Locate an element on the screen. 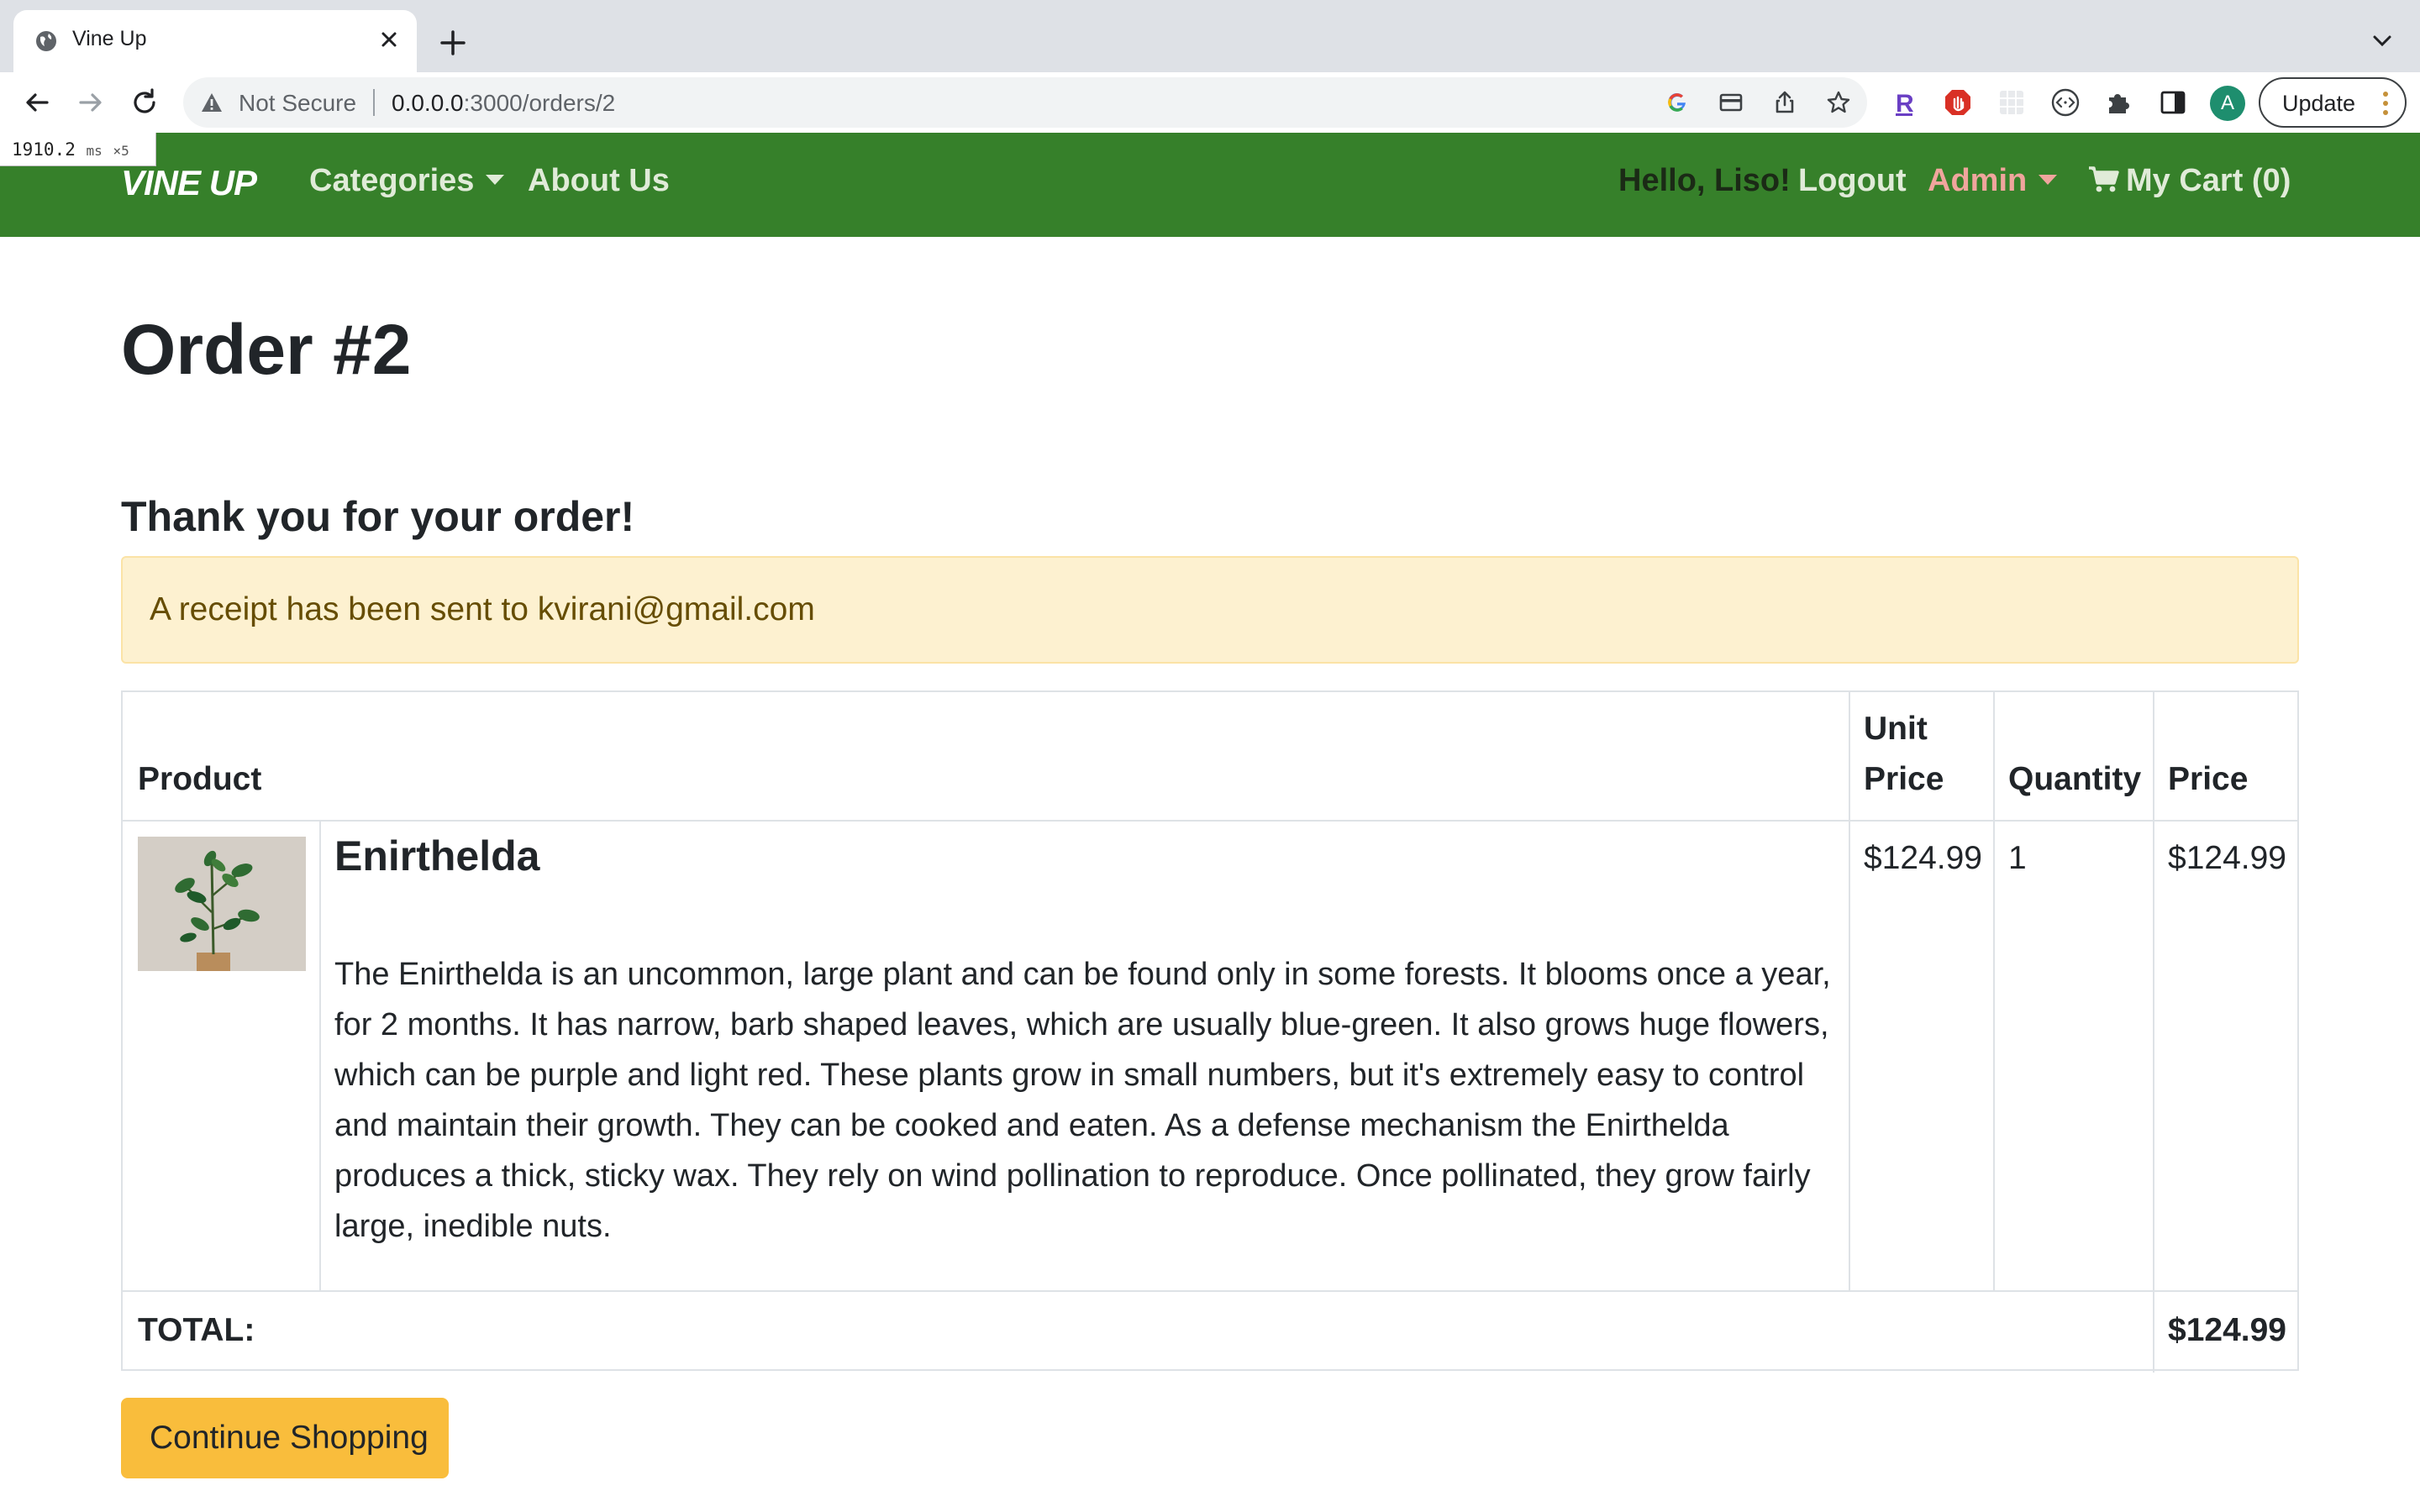 The height and width of the screenshot is (1512, 2420). plant-image is located at coordinates (222, 904).